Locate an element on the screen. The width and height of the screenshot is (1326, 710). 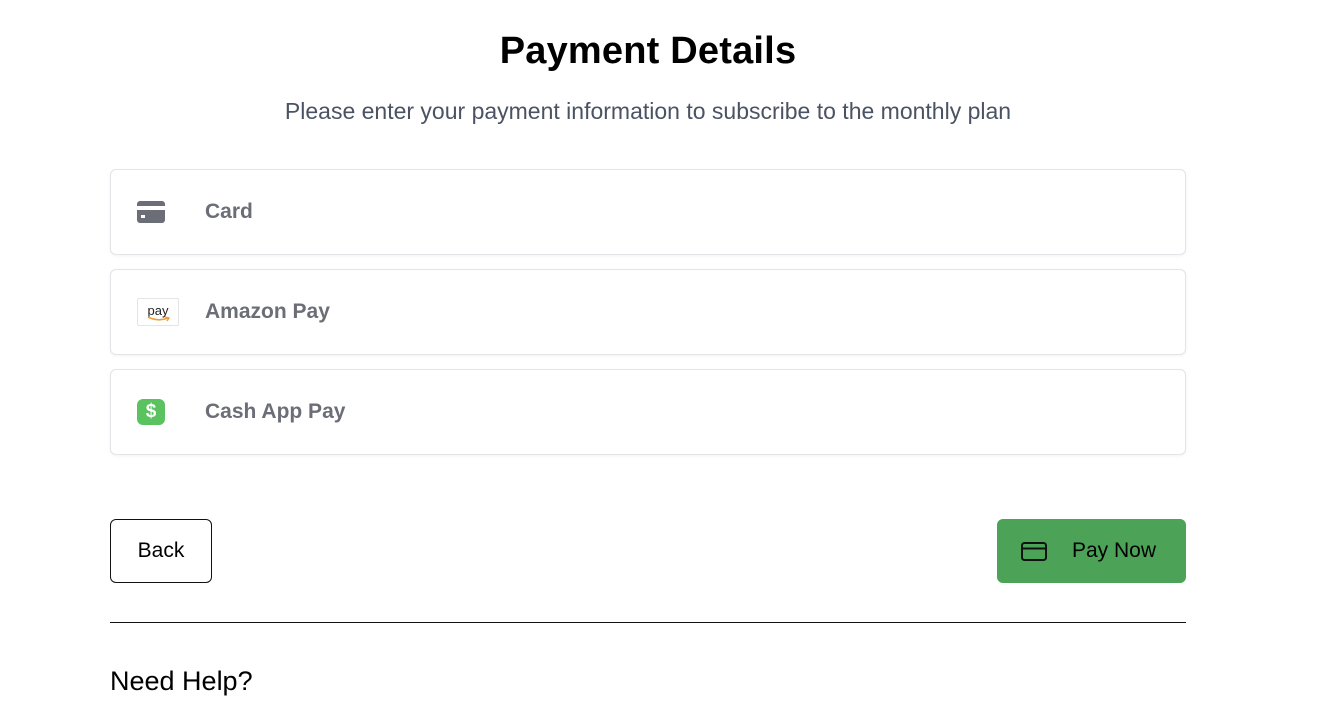
payment-method-label: Card is located at coordinates (229, 211).